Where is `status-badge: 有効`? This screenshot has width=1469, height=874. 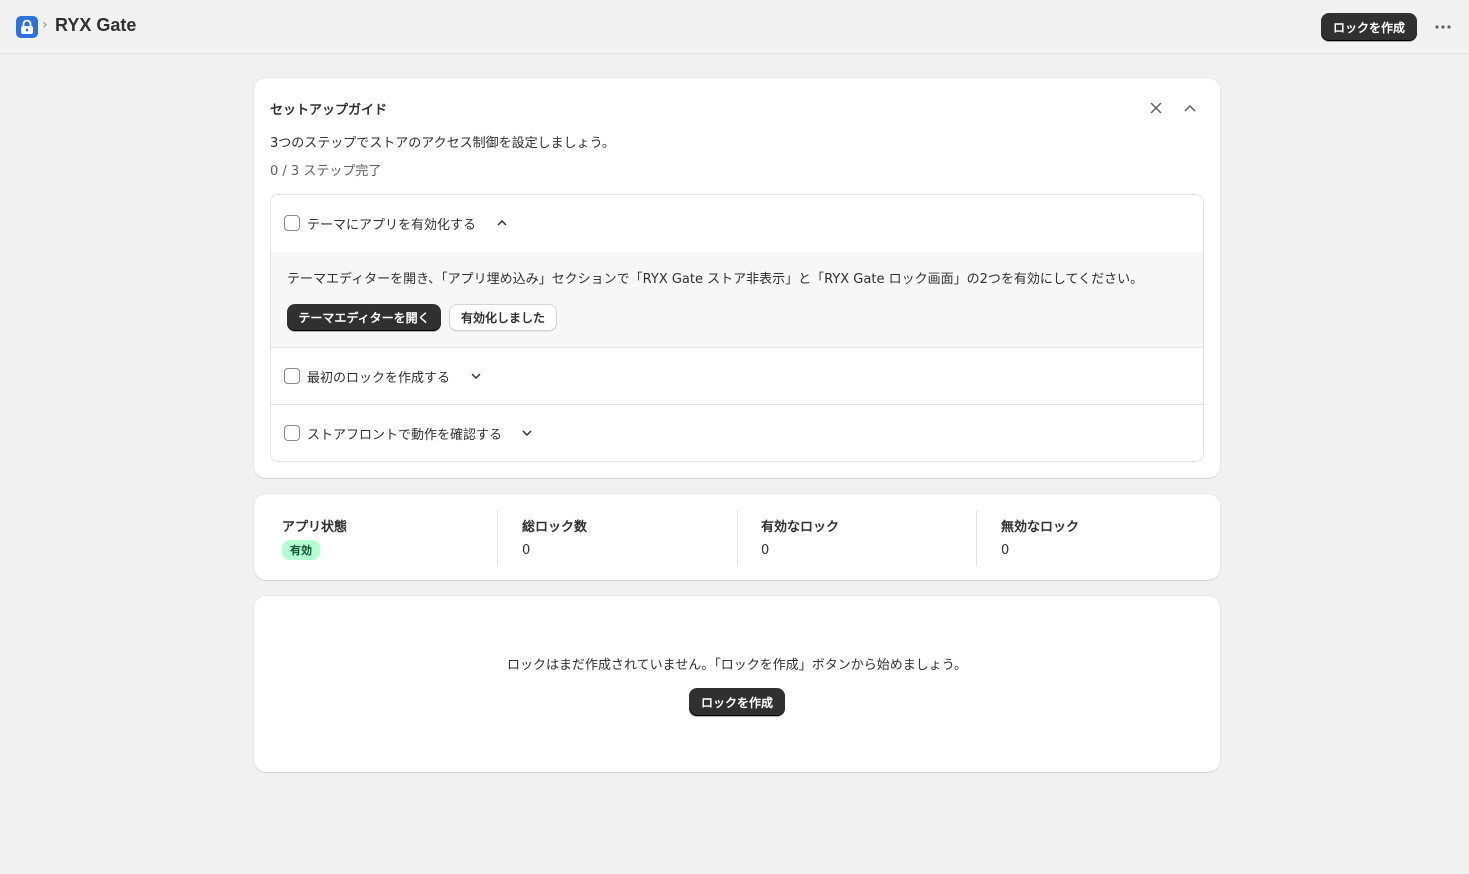 status-badge: 有効 is located at coordinates (301, 550).